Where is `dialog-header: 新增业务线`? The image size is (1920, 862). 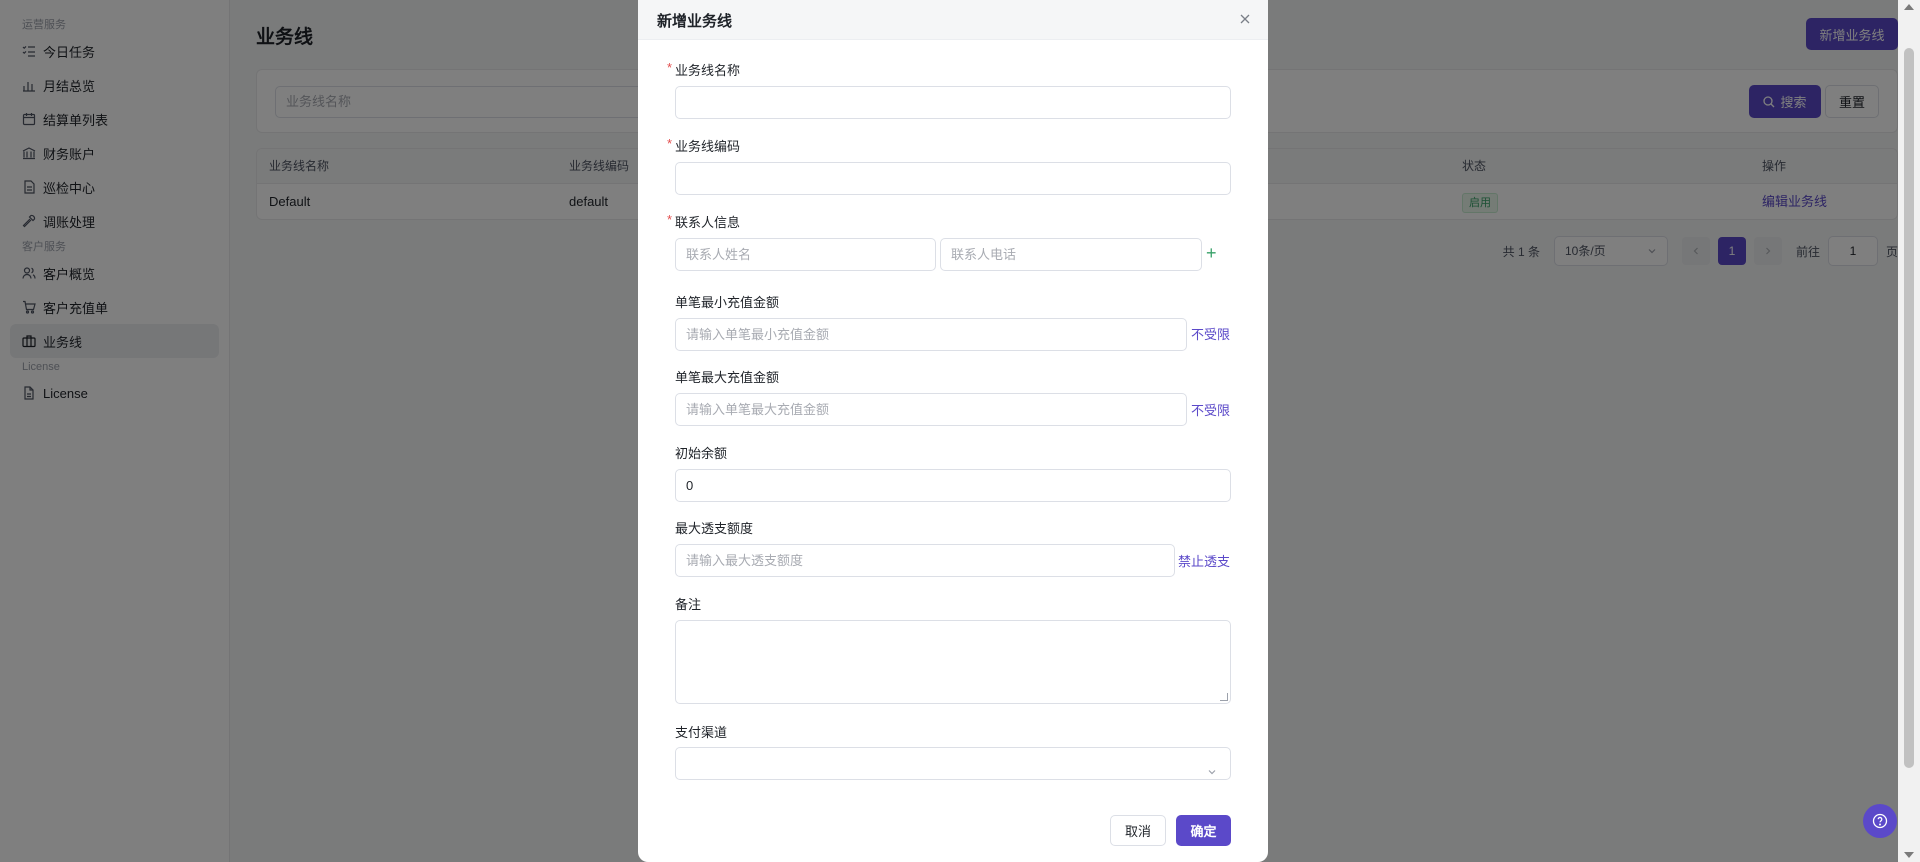 dialog-header: 新增业务线 is located at coordinates (953, 20).